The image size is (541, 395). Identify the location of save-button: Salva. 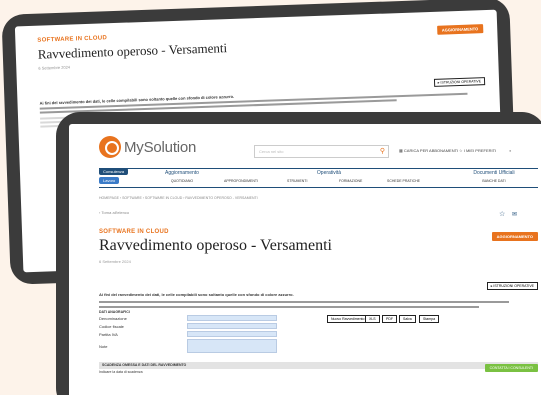
(407, 319).